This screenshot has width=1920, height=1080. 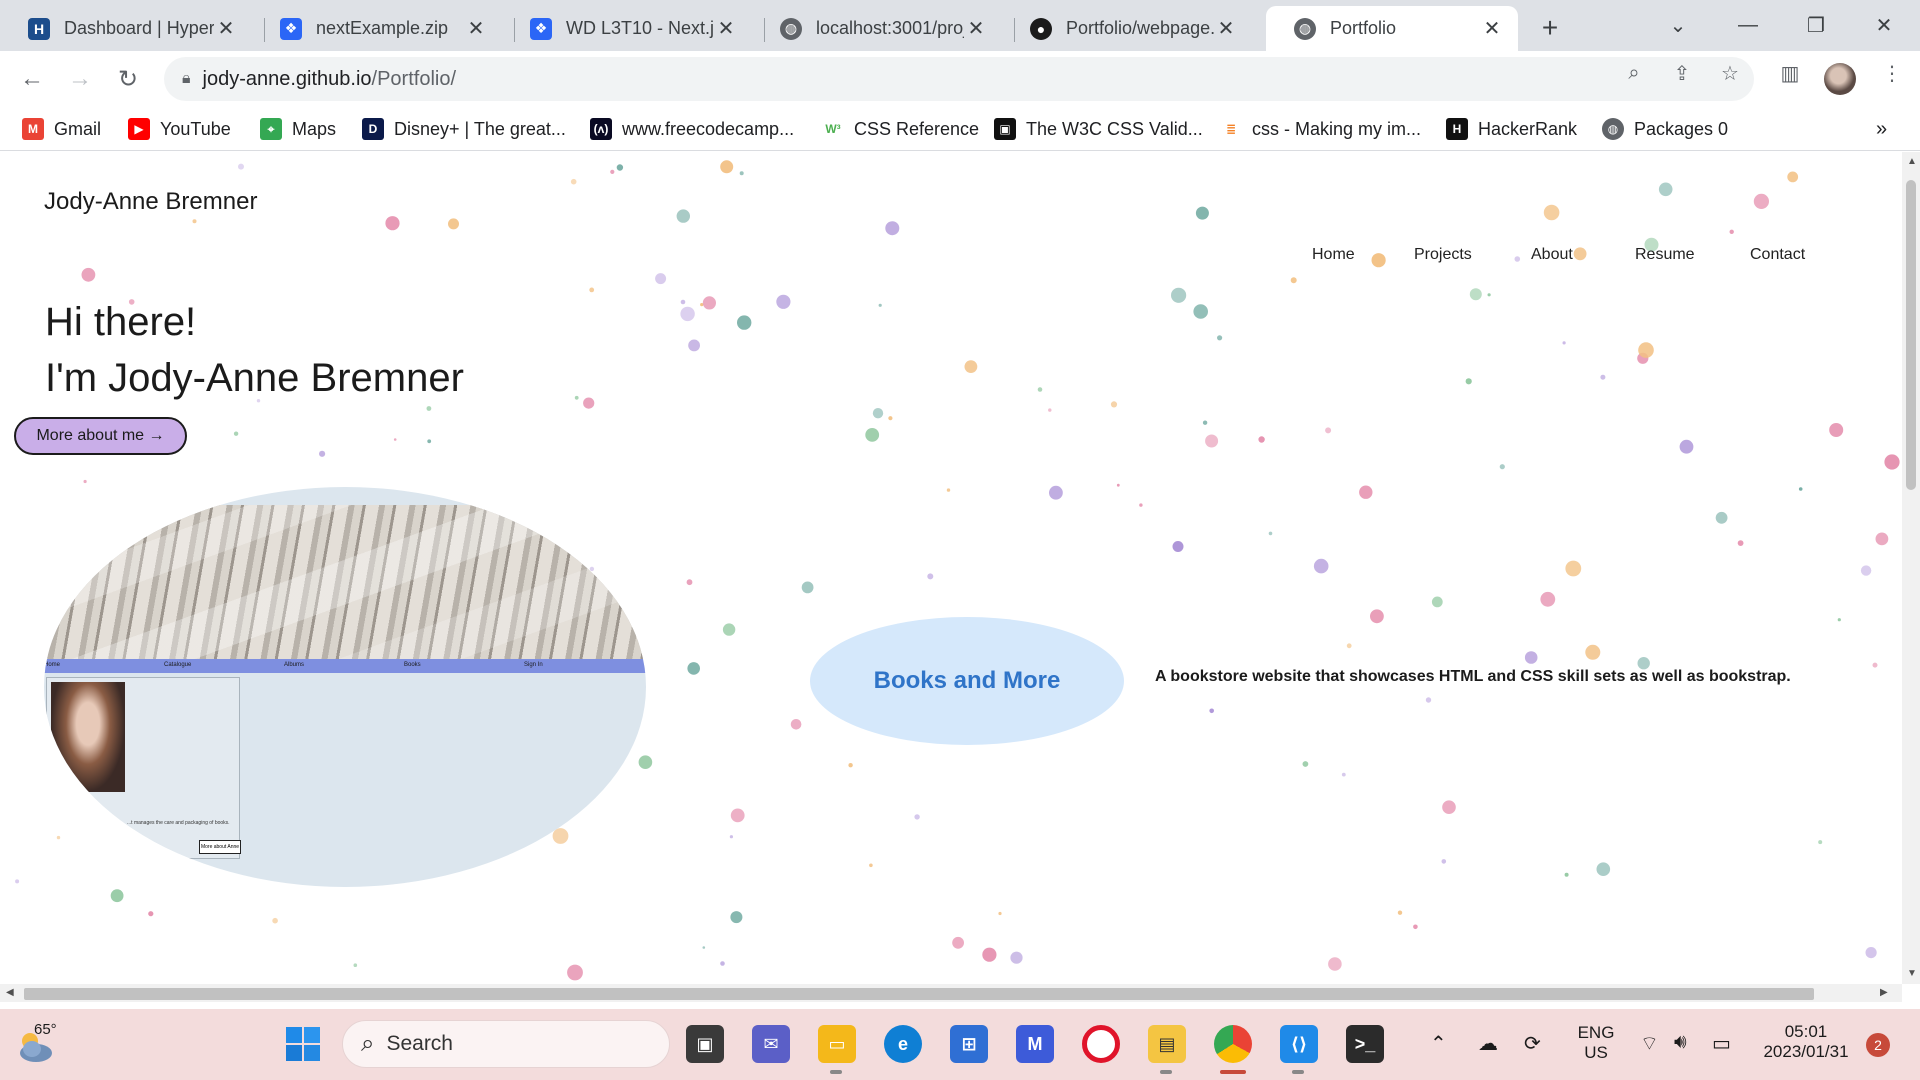 I want to click on bookmark-maps: ⌖ Maps, so click(x=298, y=129).